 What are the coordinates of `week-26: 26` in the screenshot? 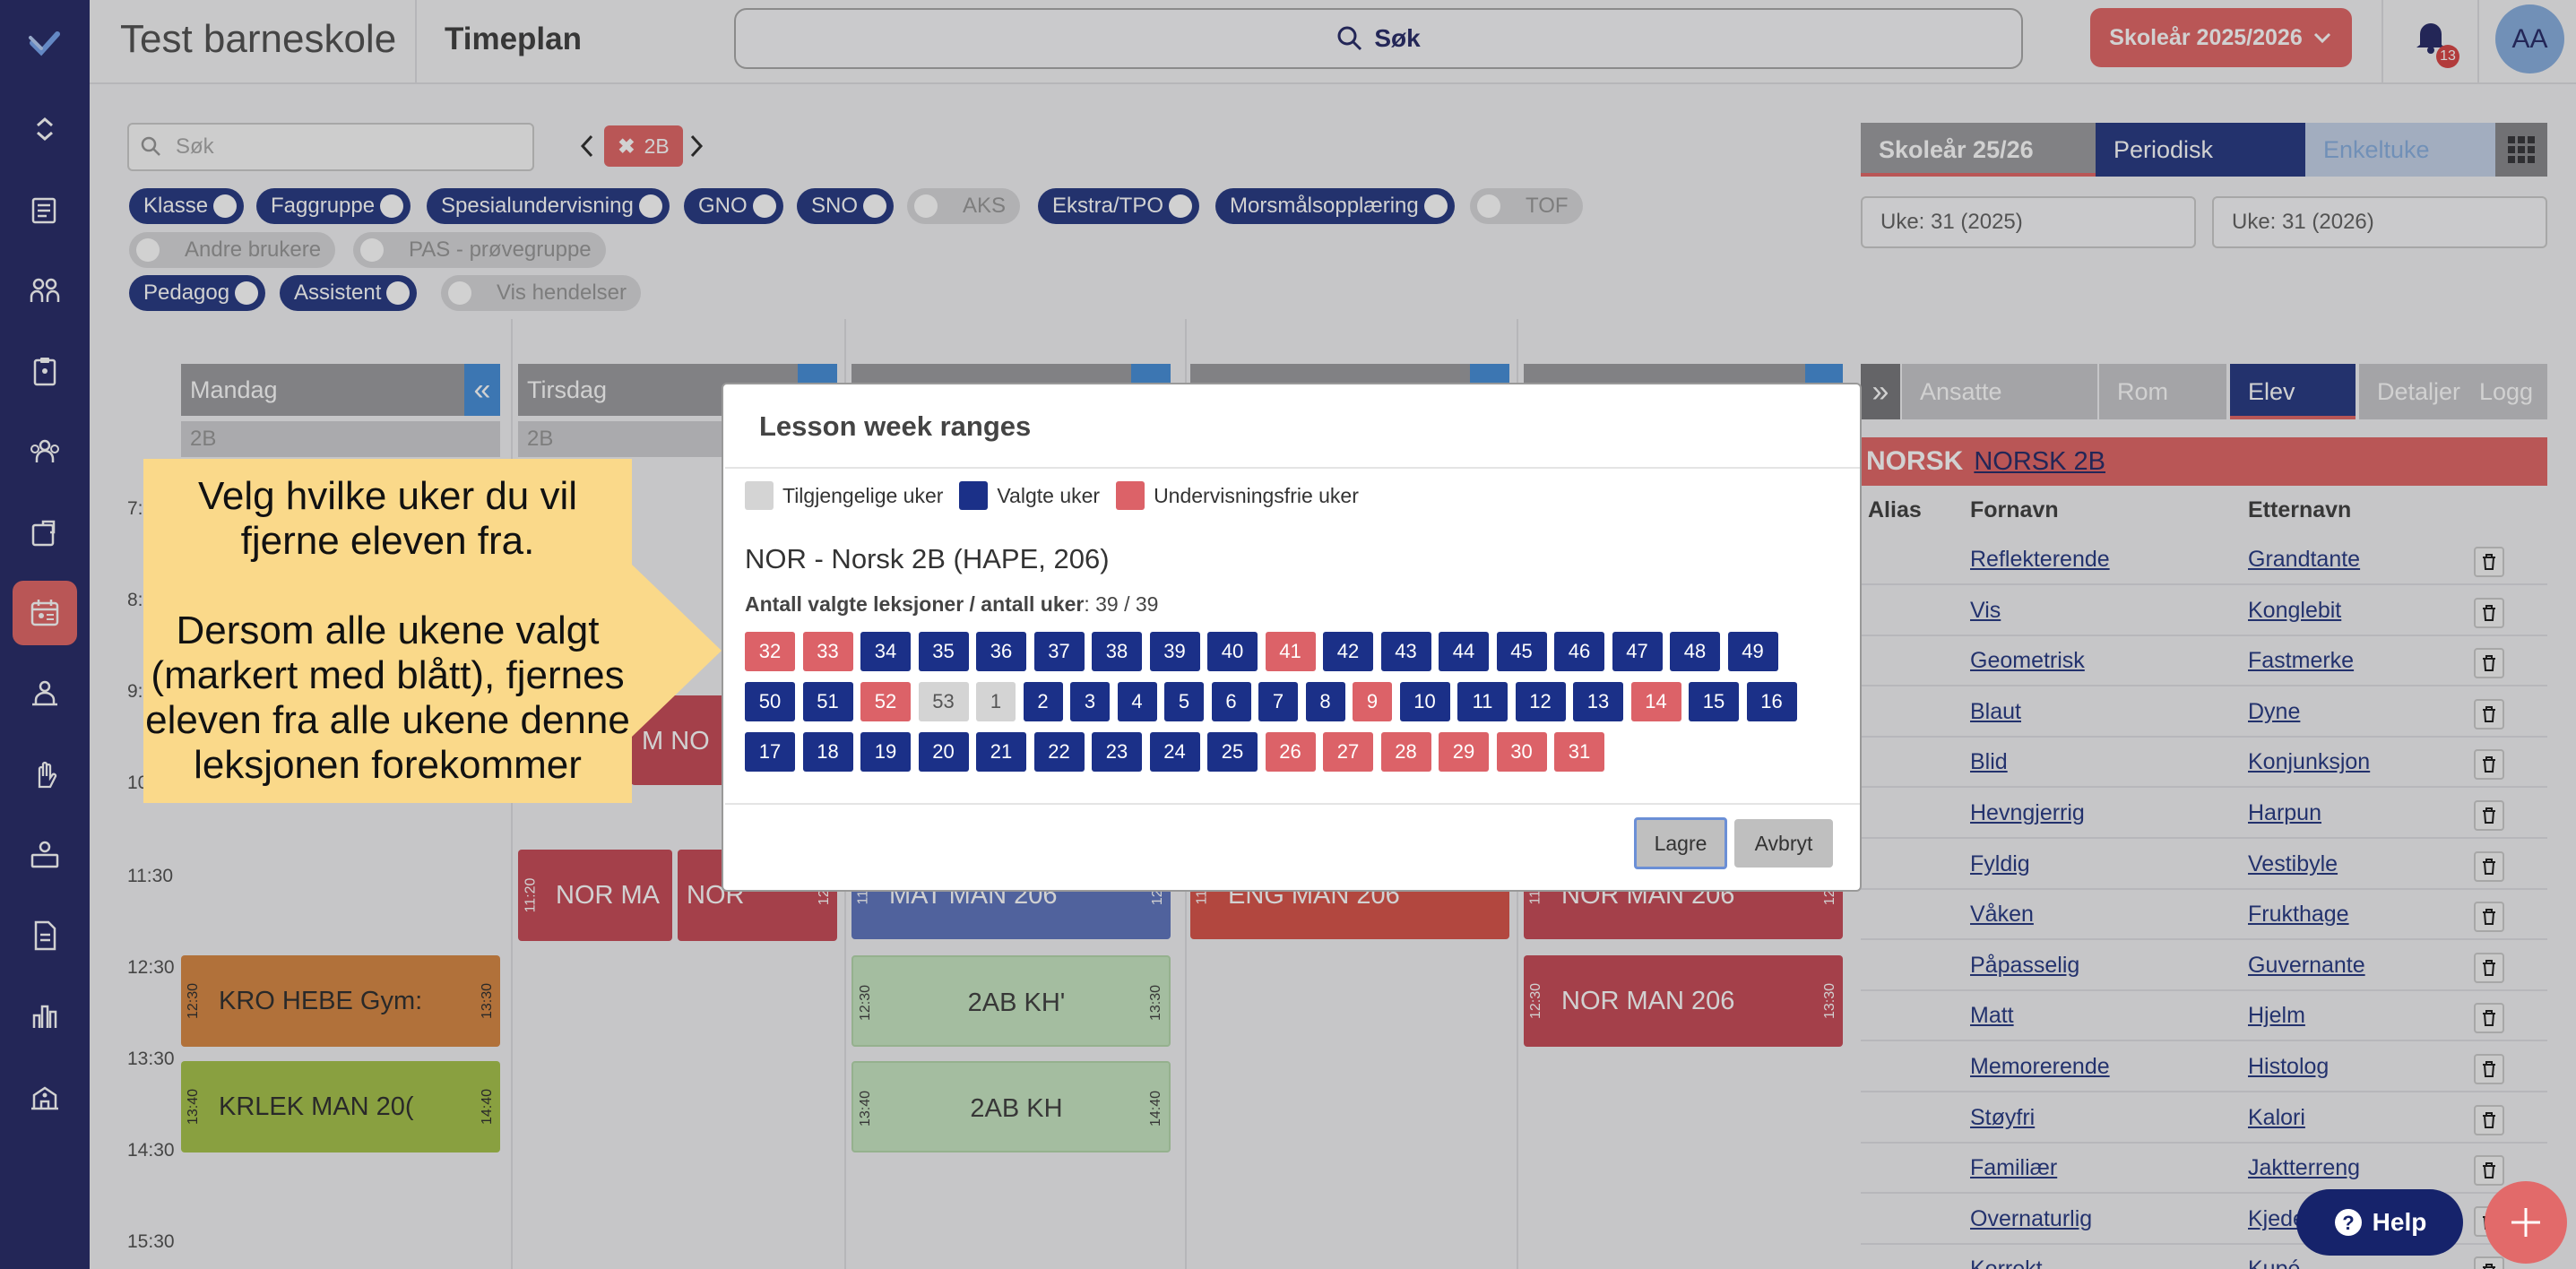 It's located at (1290, 752).